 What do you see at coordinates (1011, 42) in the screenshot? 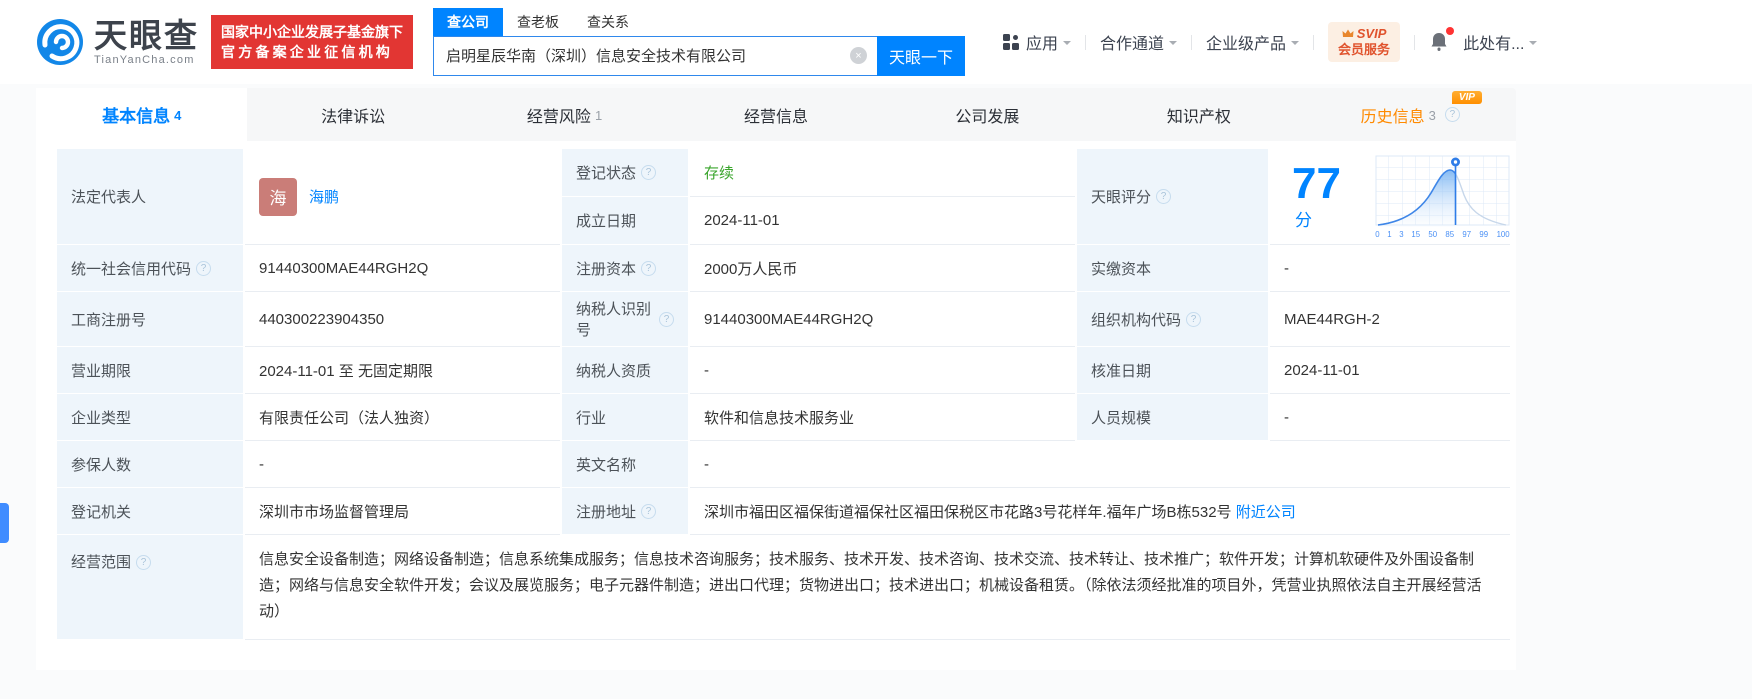
I see `apps-grid-icon` at bounding box center [1011, 42].